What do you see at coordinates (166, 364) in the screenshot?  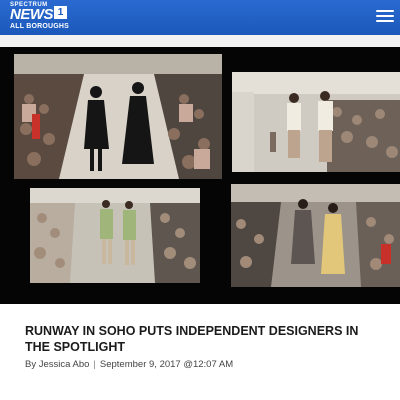 I see `article-date: September 9, 2017 @12:07 AM` at bounding box center [166, 364].